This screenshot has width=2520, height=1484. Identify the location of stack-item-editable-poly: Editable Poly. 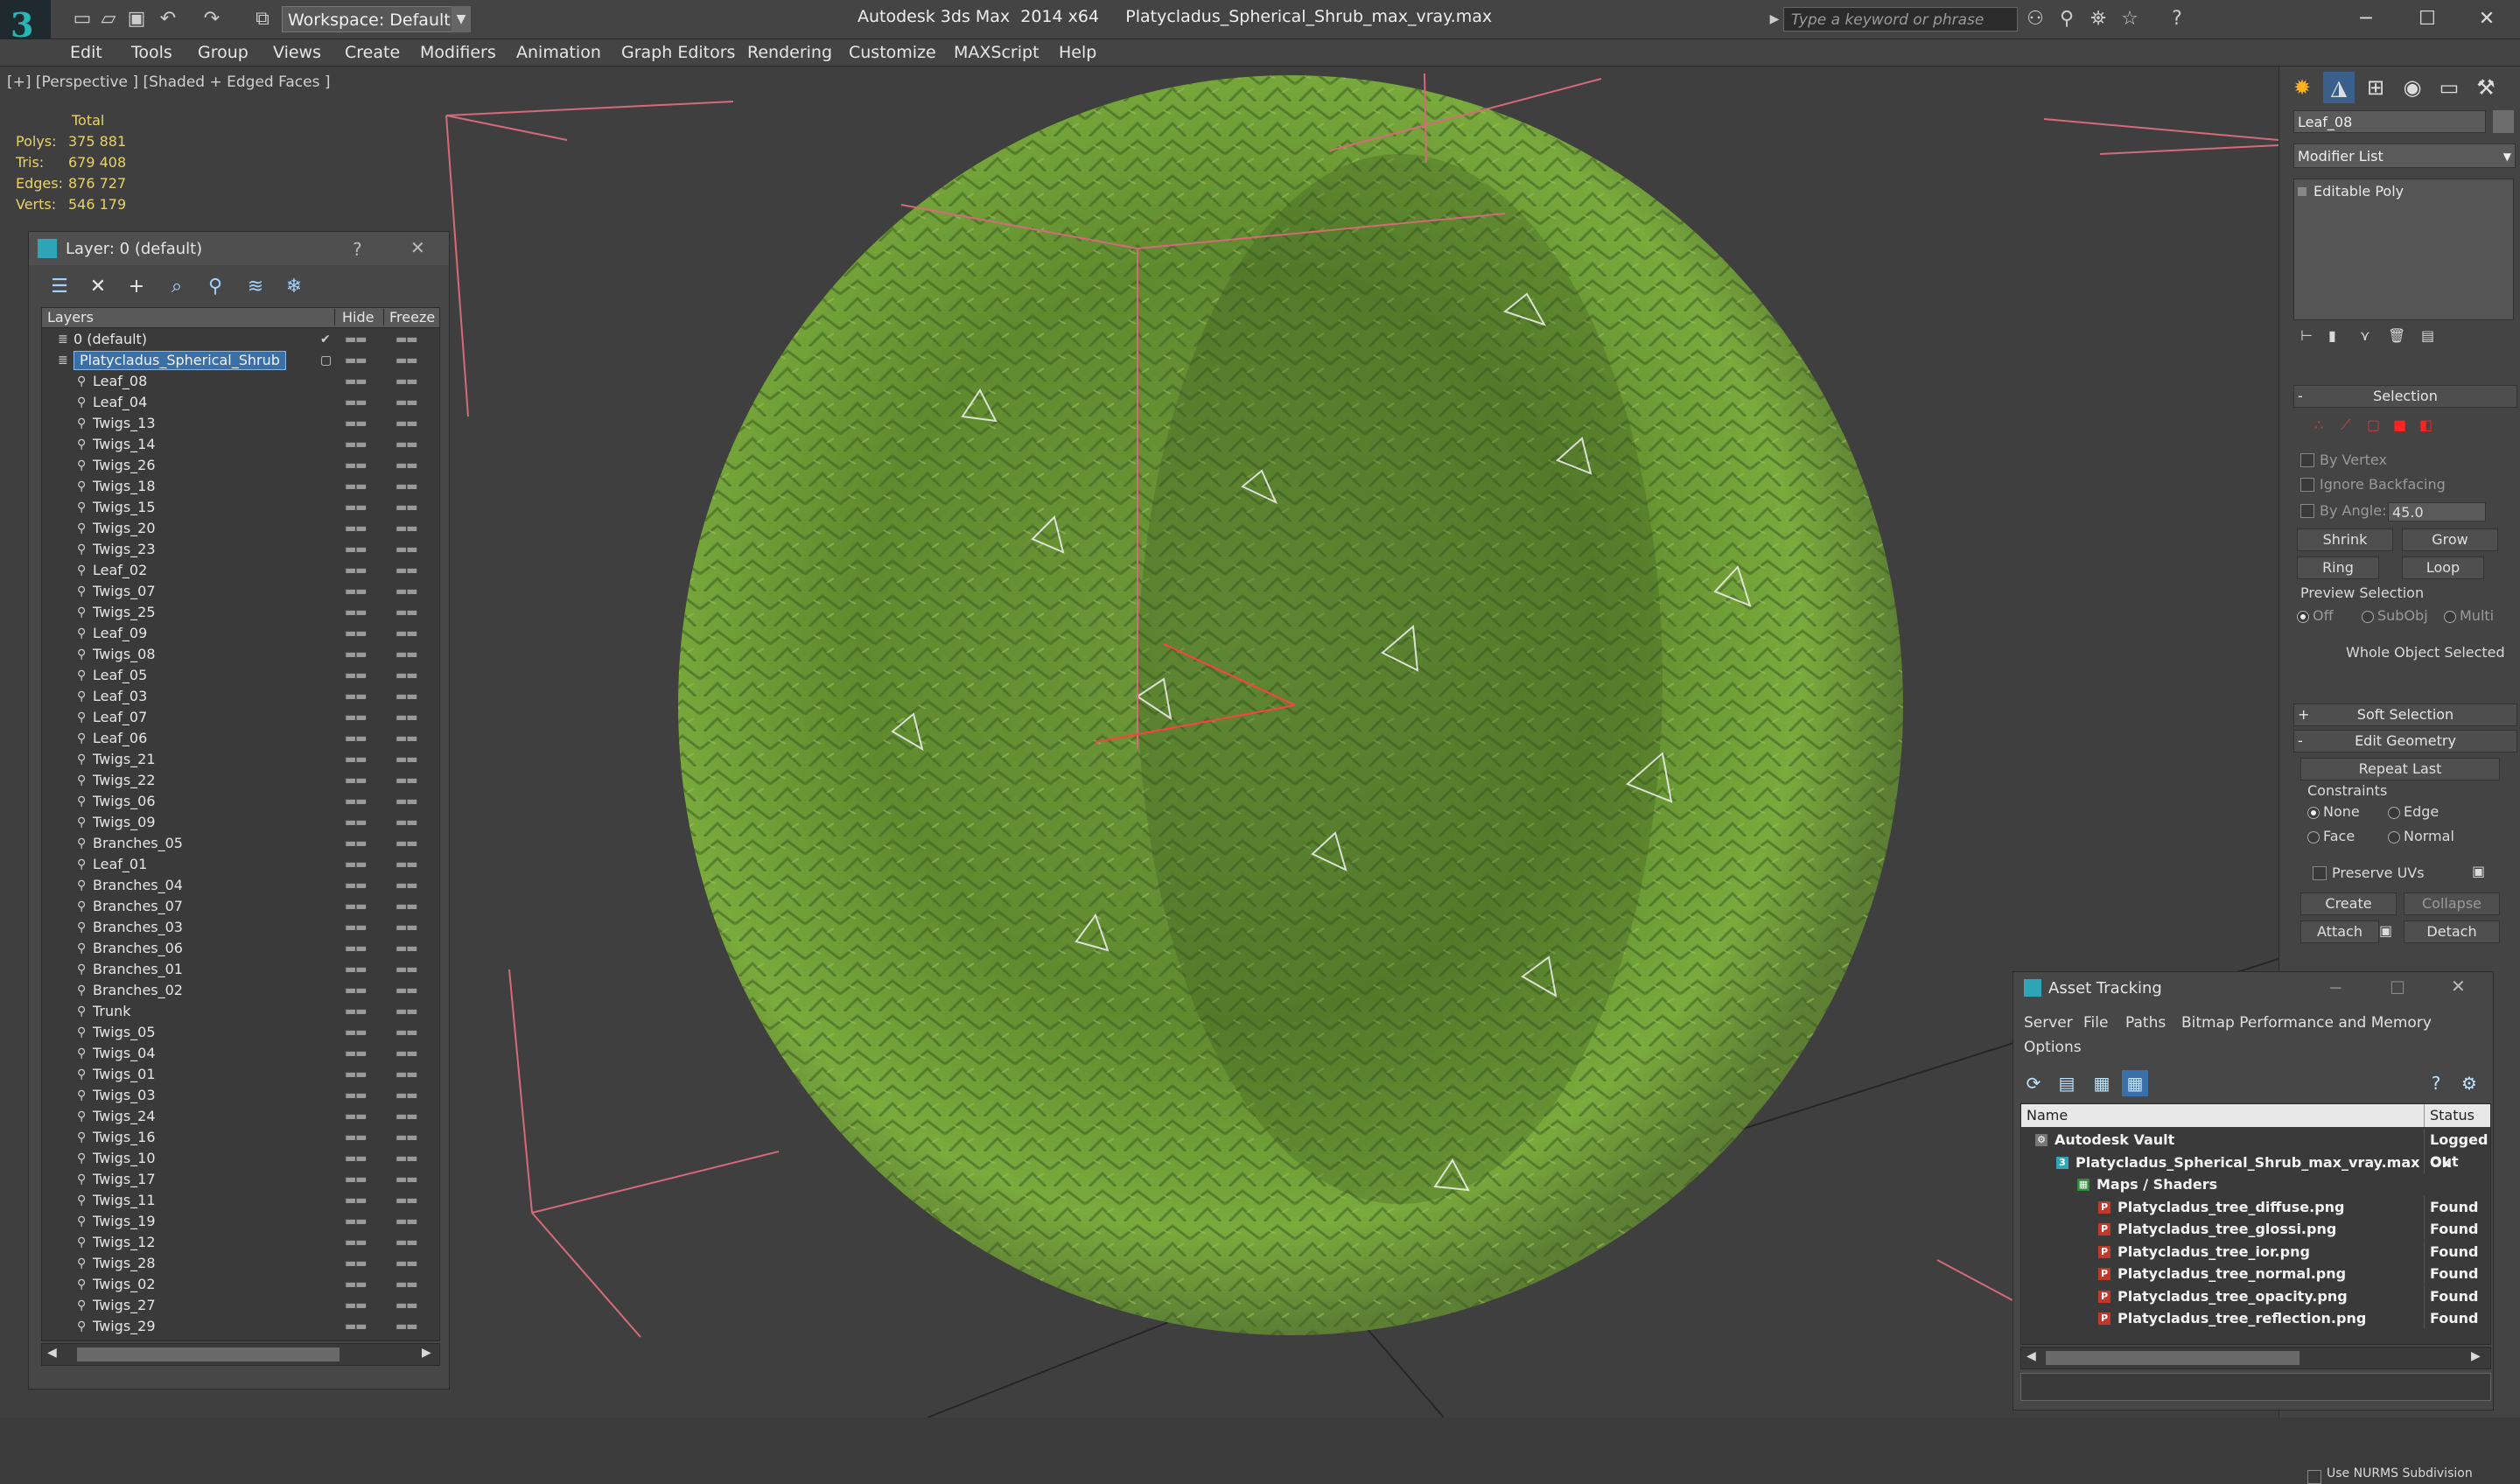
(2351, 191).